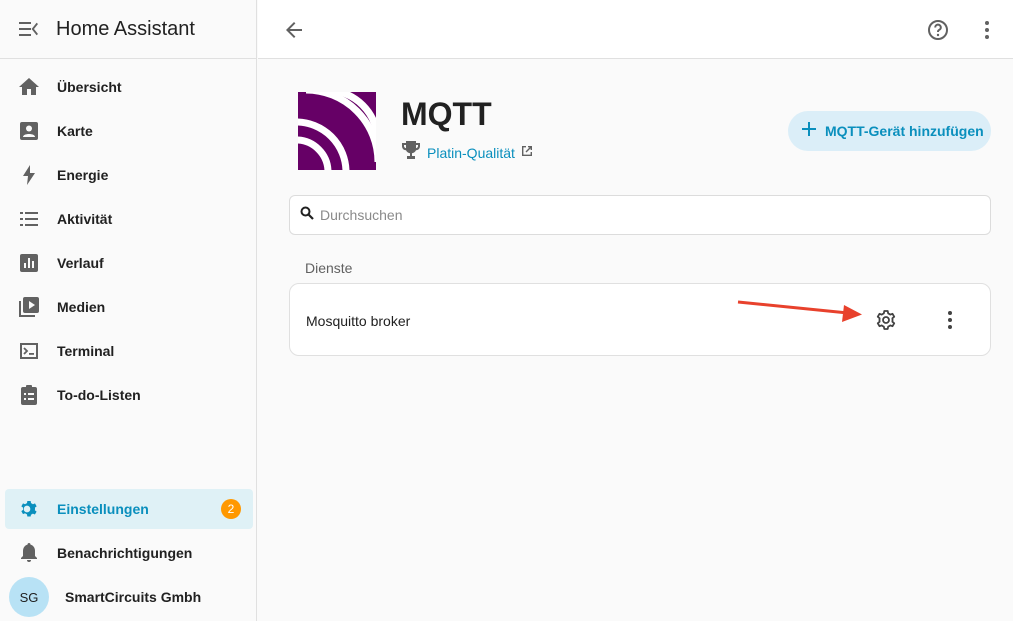 Image resolution: width=1013 pixels, height=621 pixels. I want to click on sidebar-item-aktivitaet: Aktivität, so click(129, 219).